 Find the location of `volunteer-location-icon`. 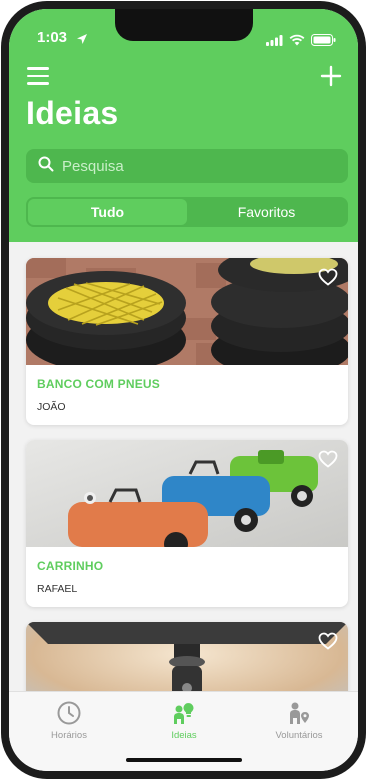

volunteer-location-icon is located at coordinates (299, 713).